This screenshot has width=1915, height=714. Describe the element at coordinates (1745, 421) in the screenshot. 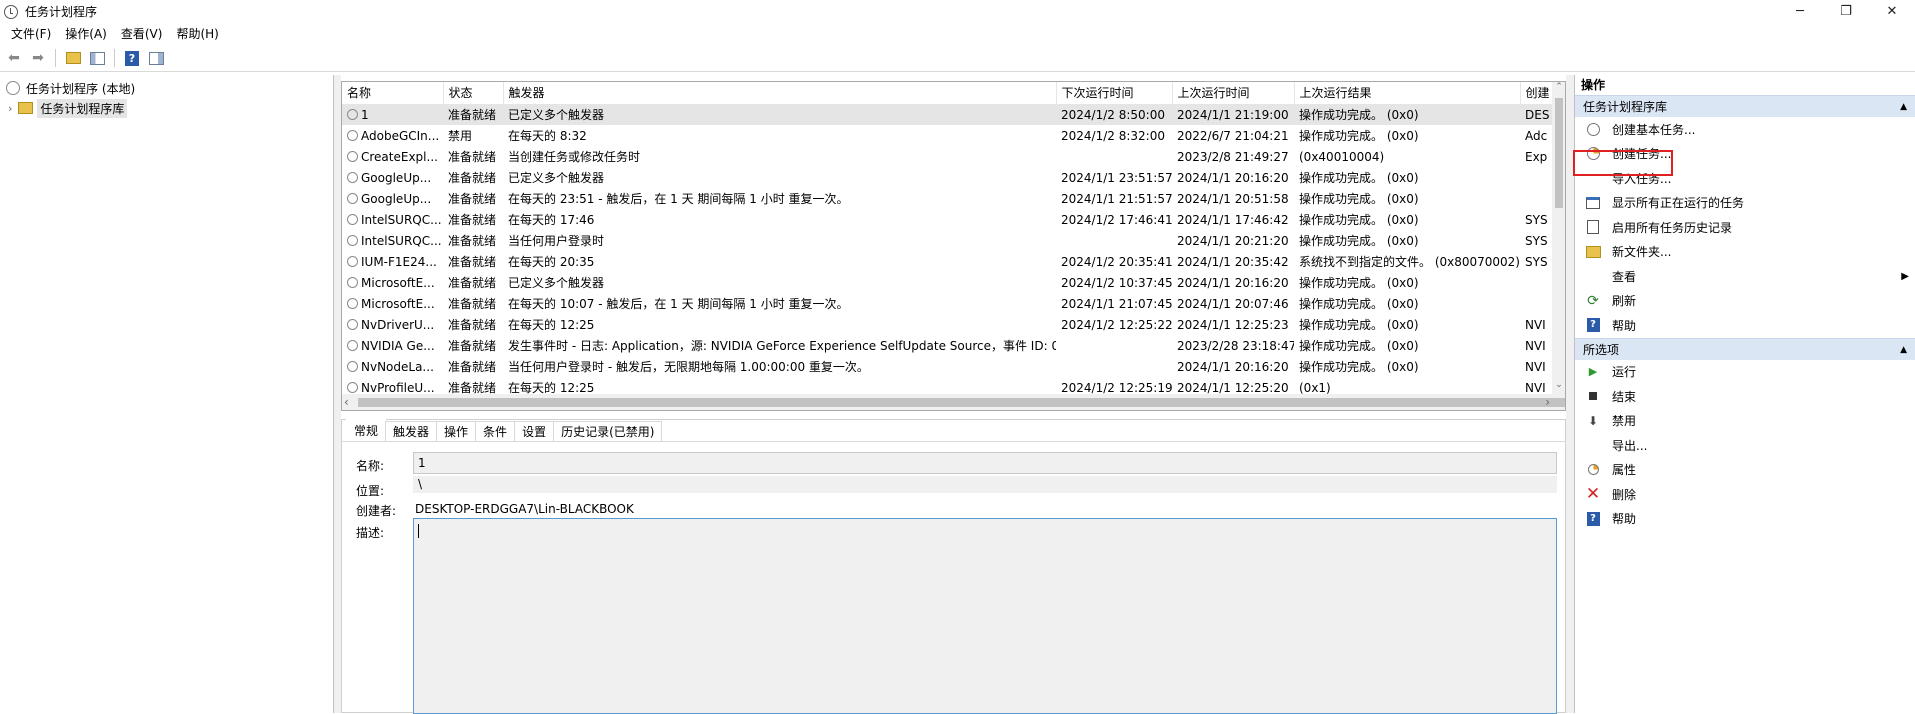

I see `action-disable: ⬇ 禁用` at that location.